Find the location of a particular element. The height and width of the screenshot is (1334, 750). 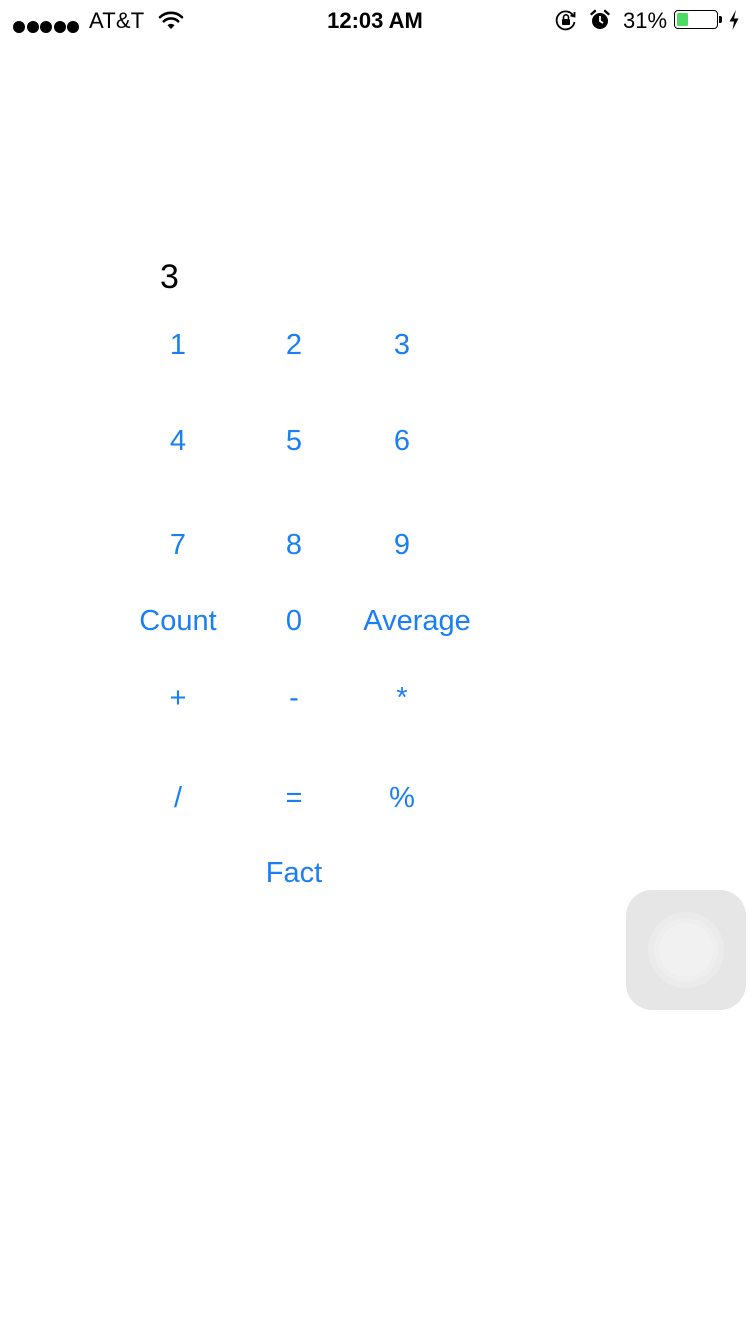

result-display: 3 is located at coordinates (169, 277).